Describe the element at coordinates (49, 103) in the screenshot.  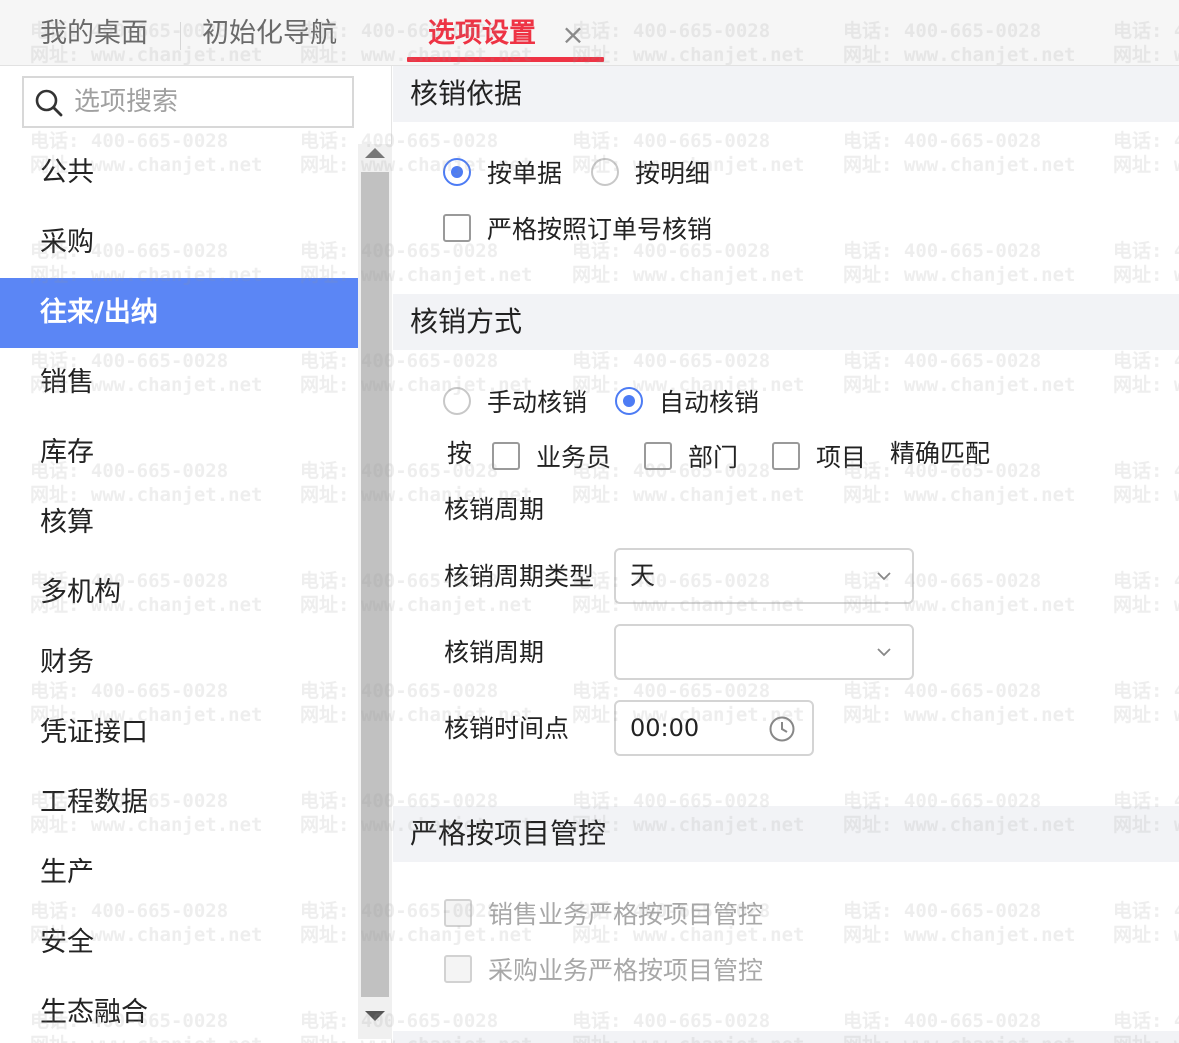
I see `search-icon` at that location.